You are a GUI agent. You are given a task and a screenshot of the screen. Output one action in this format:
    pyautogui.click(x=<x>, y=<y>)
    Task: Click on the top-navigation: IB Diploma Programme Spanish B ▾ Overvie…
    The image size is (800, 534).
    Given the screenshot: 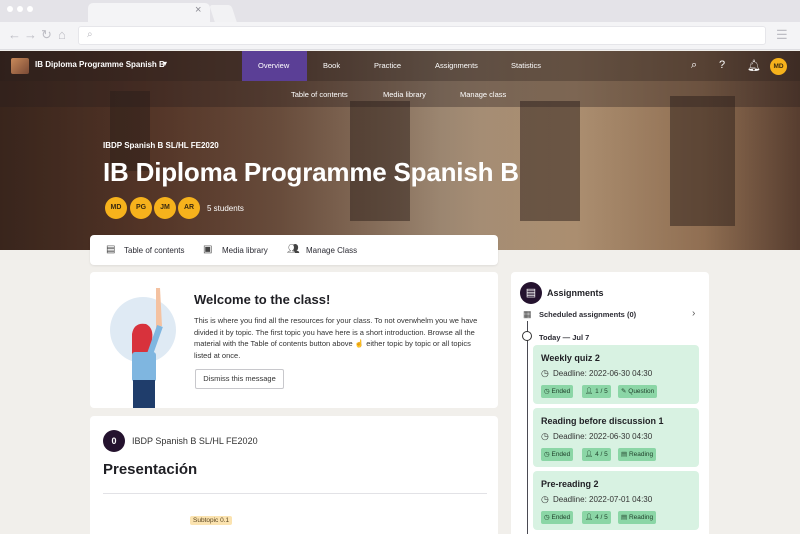 What is the action you would take?
    pyautogui.click(x=400, y=66)
    